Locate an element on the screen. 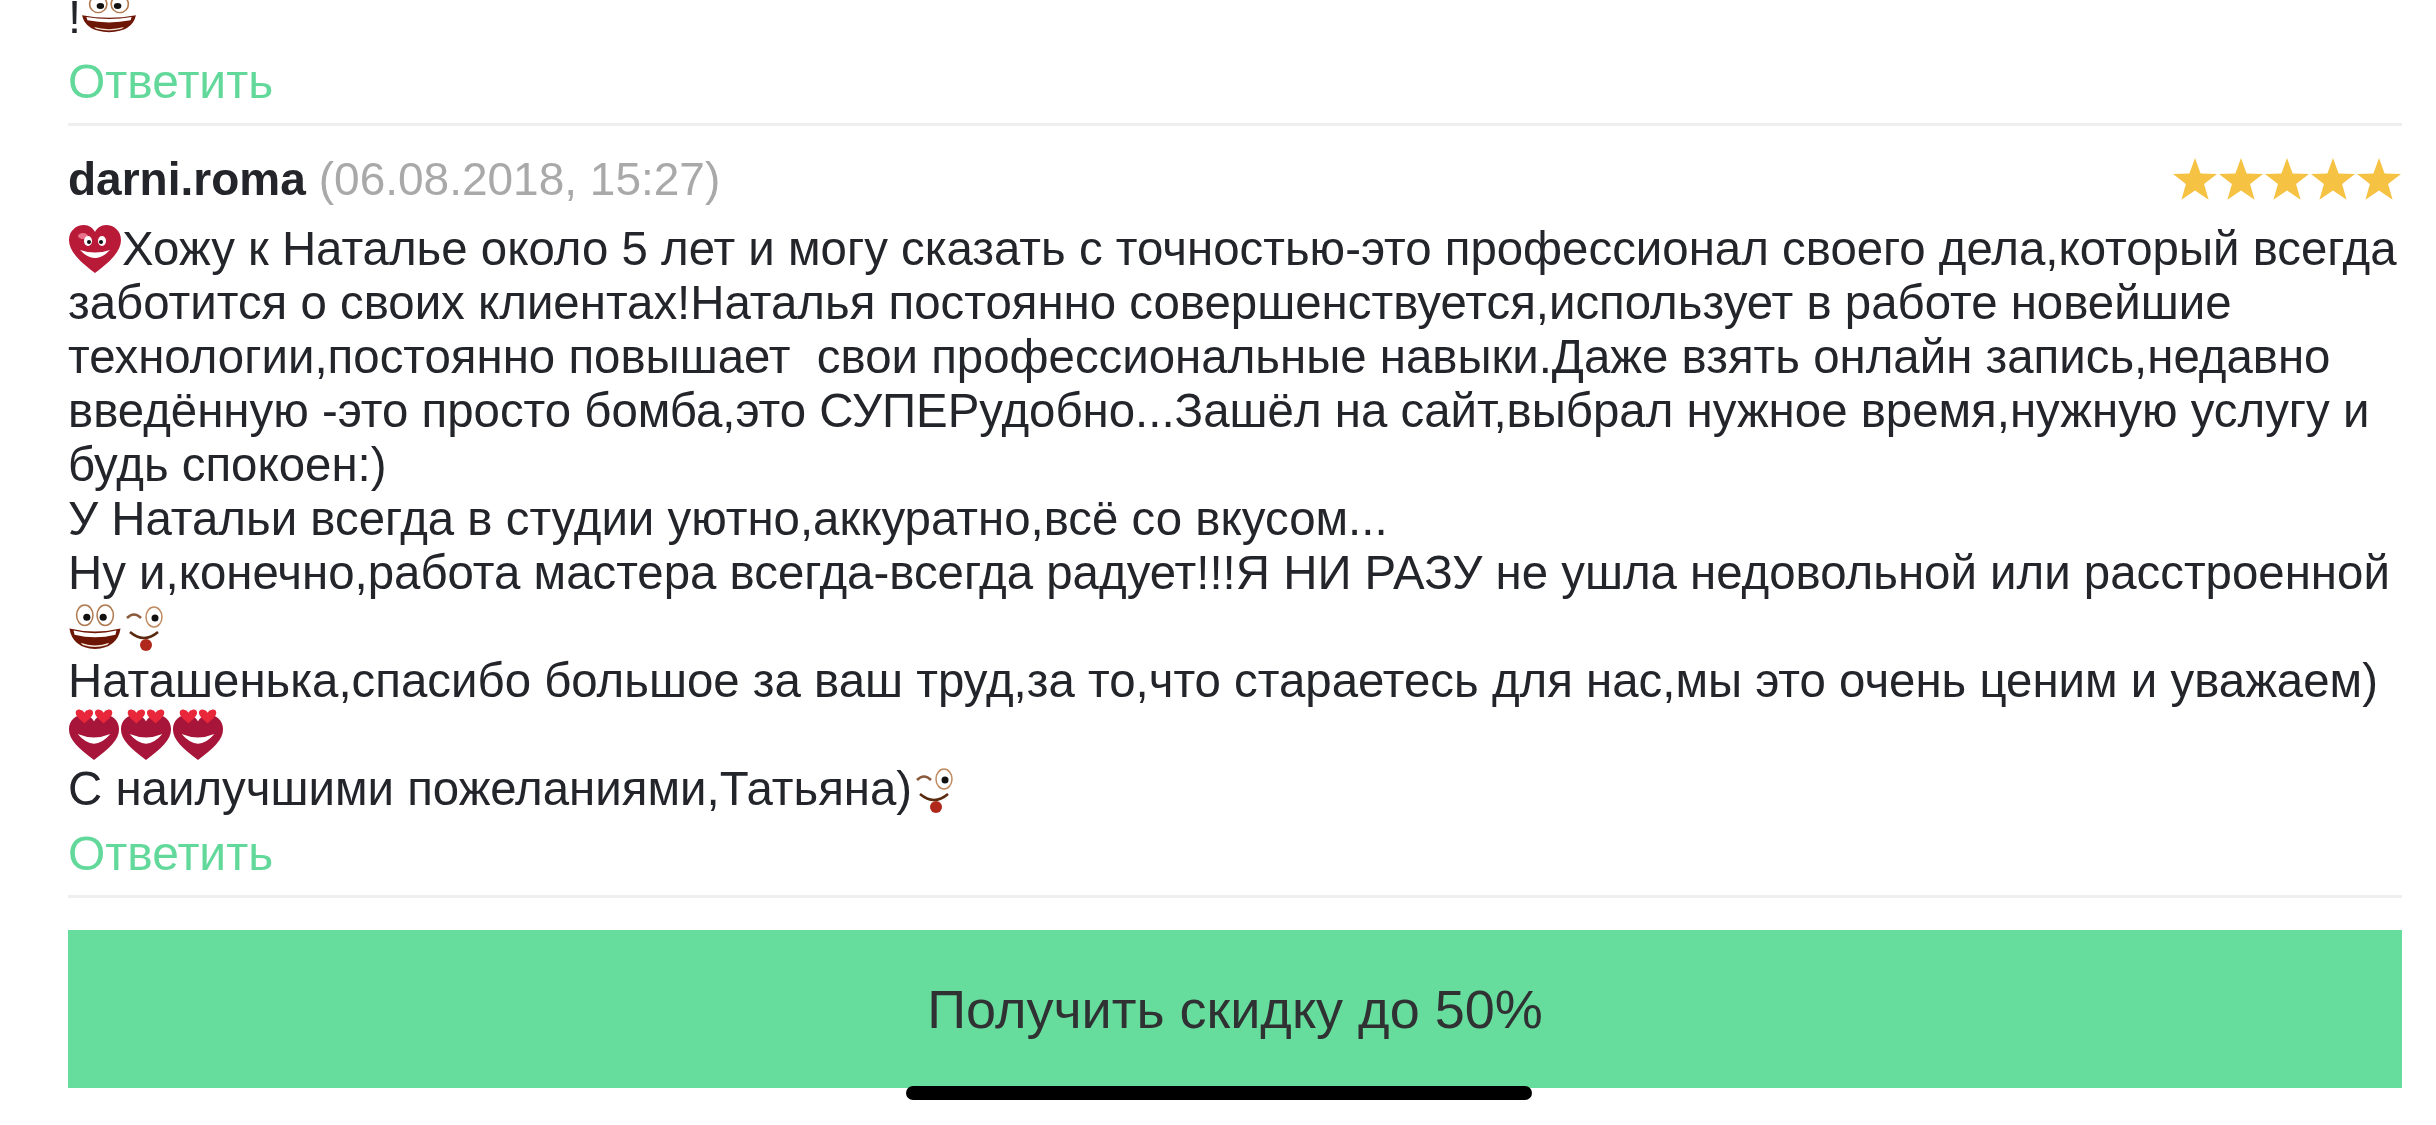  grinning-face-icon is located at coordinates (95, 627).